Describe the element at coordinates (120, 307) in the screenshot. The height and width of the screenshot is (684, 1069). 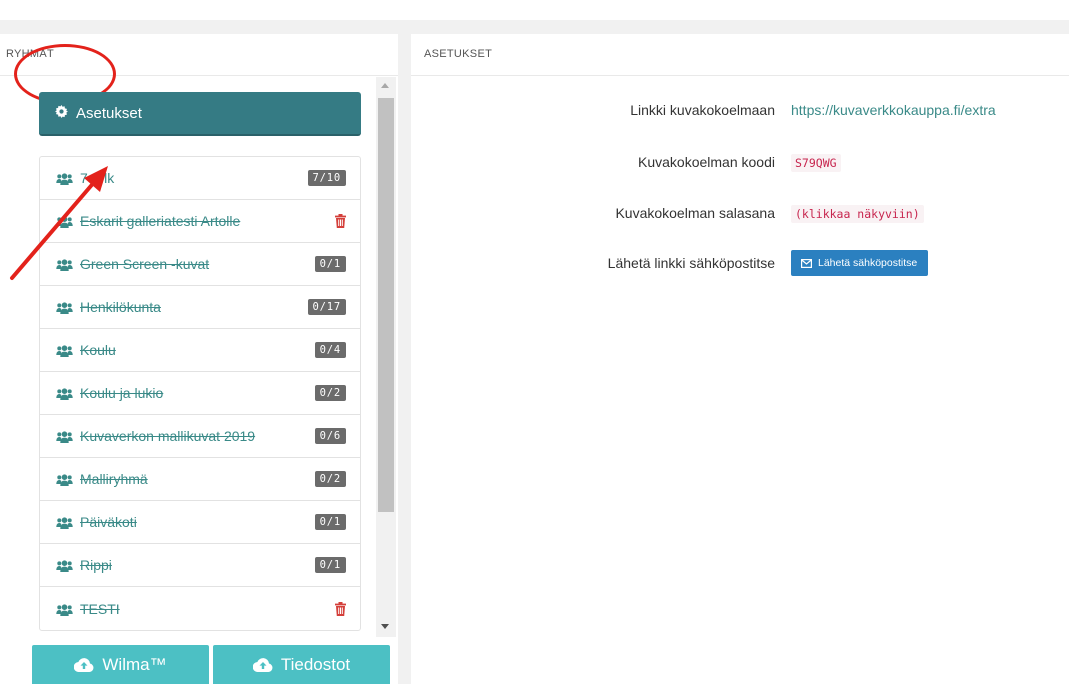
I see `group-name: Henkilökunta` at that location.